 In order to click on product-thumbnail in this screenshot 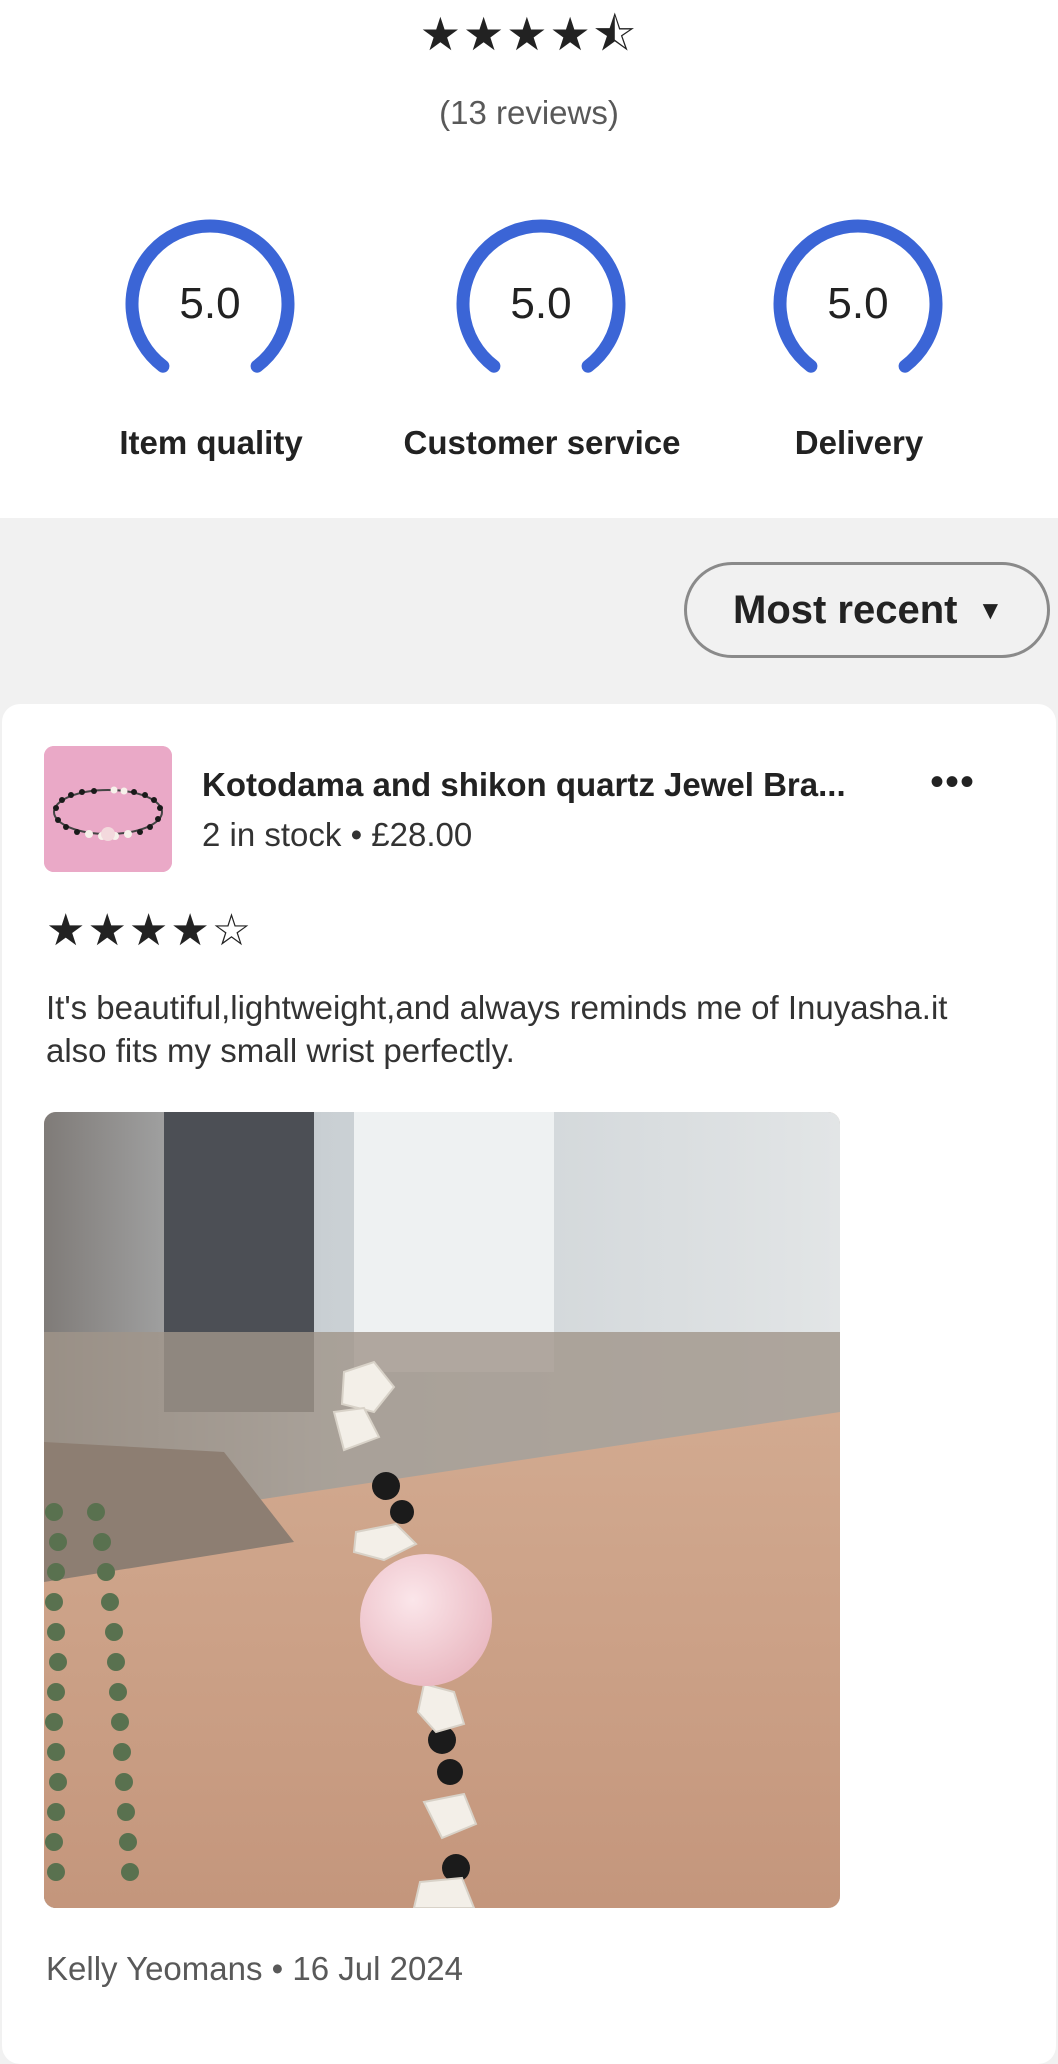, I will do `click(108, 809)`.